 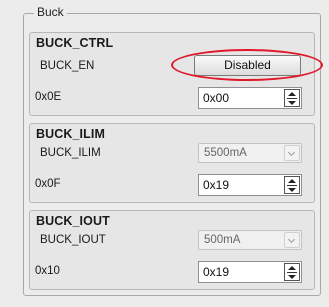 I want to click on buck-ilim-select: 5500mA, so click(x=250, y=153).